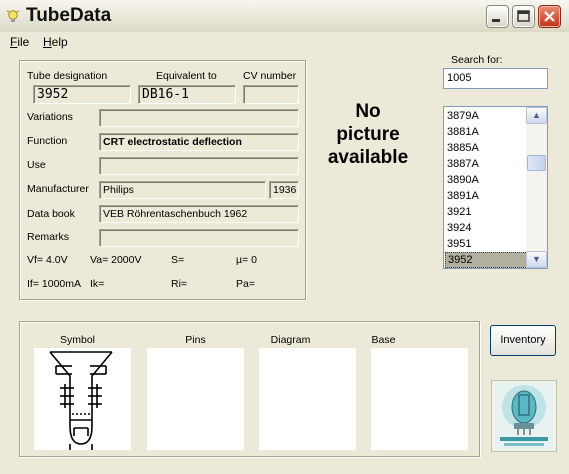  Describe the element at coordinates (54, 284) in the screenshot. I see `if-value: If= 1000mA` at that location.